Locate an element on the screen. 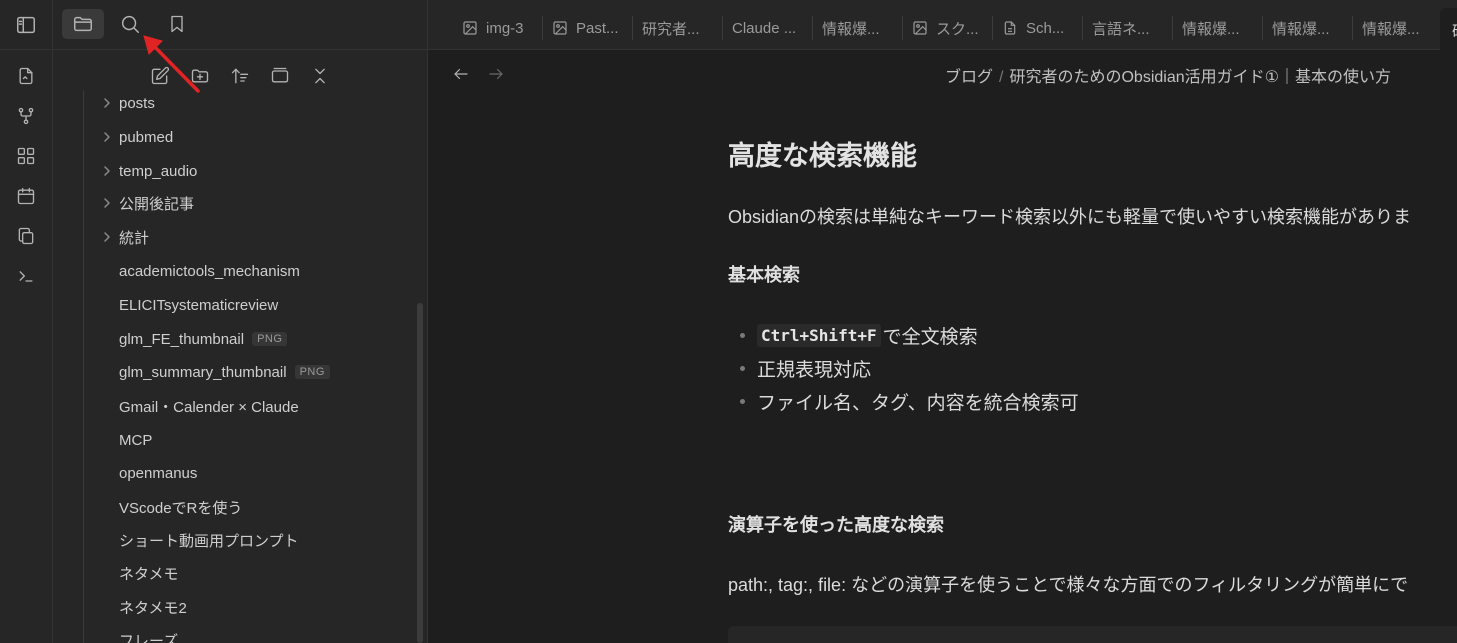 The height and width of the screenshot is (643, 1457). folder-item: temp_audio is located at coordinates (158, 171).